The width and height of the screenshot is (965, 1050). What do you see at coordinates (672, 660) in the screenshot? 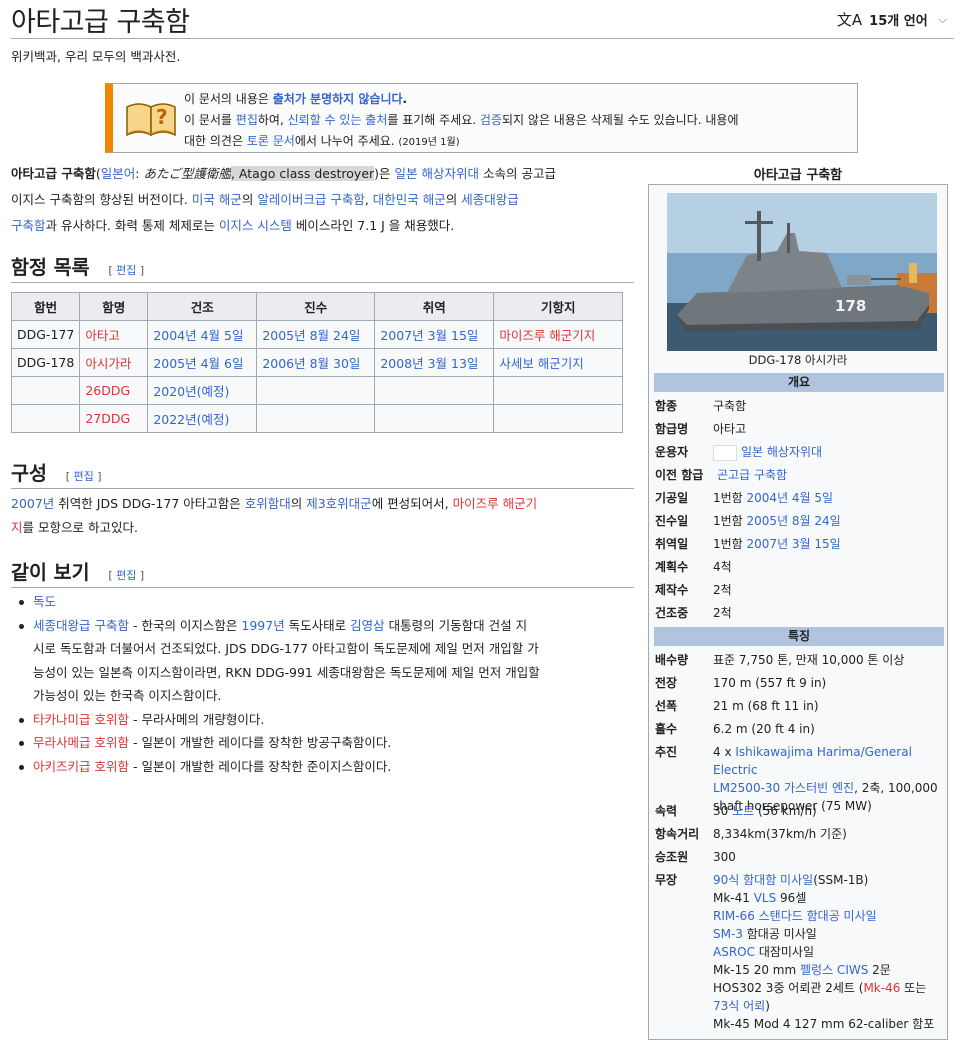
I see `row-label: 배수량` at bounding box center [672, 660].